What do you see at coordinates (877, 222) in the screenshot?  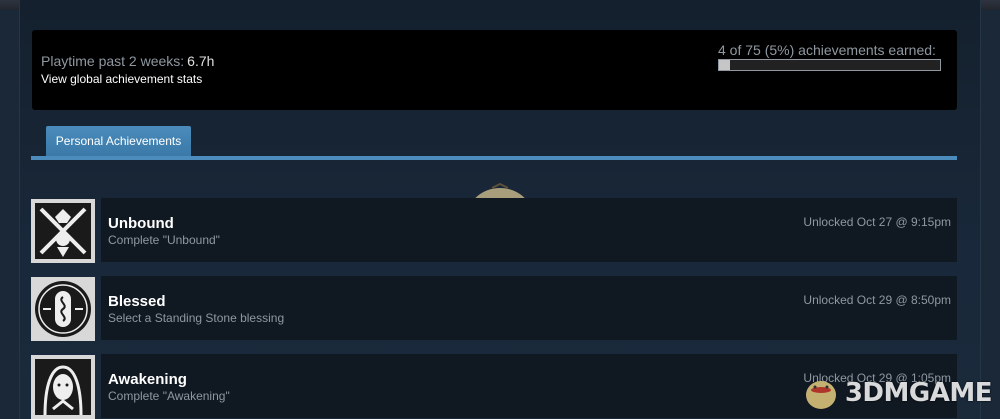 I see `achievement-unlock-date: Unlocked Oct 27 @ 9:15pm` at bounding box center [877, 222].